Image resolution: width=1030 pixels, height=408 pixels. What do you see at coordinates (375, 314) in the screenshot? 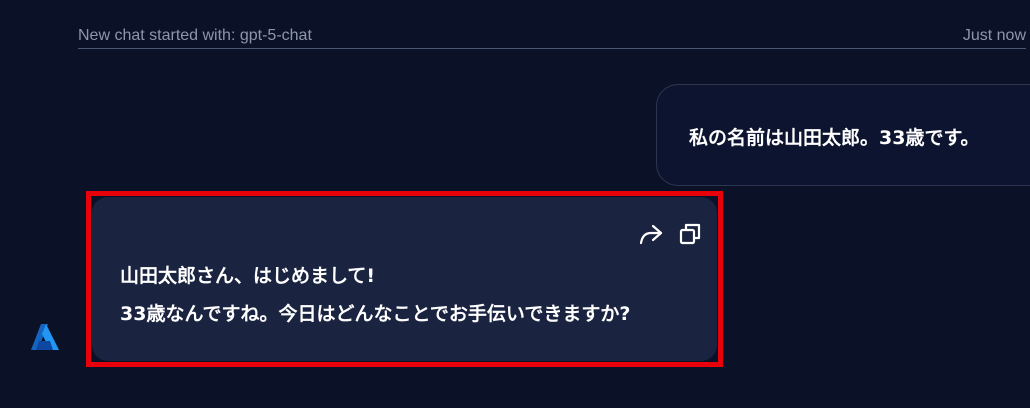
I see `assistant-message-line-2: 33歳なんですね。今日はどんなことでお手伝いできますか?` at bounding box center [375, 314].